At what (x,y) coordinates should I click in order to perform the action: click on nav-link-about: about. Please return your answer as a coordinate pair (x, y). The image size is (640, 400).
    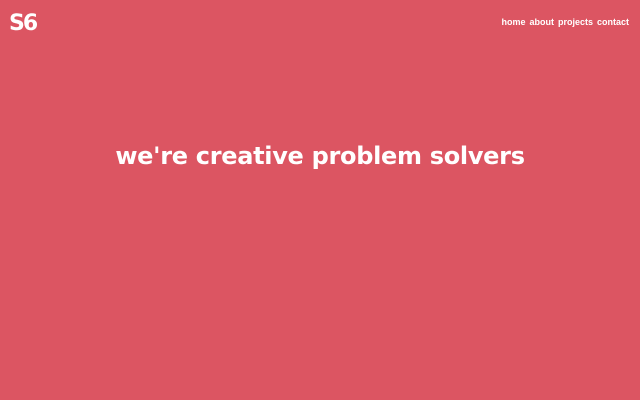
    Looking at the image, I should click on (541, 22).